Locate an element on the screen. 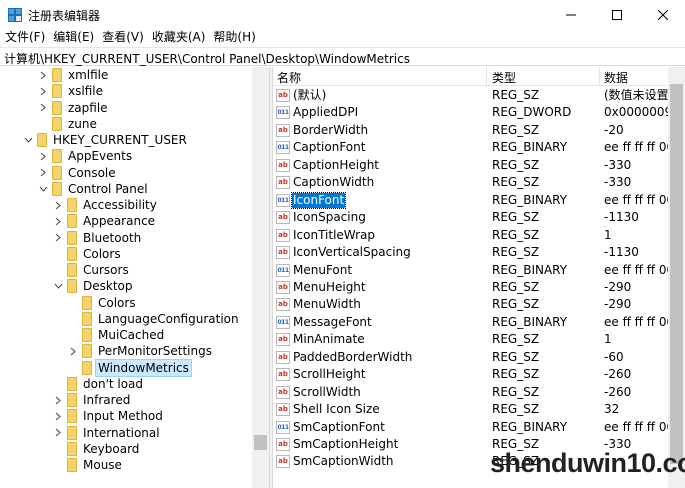  list-scrollbar is located at coordinates (676, 277).